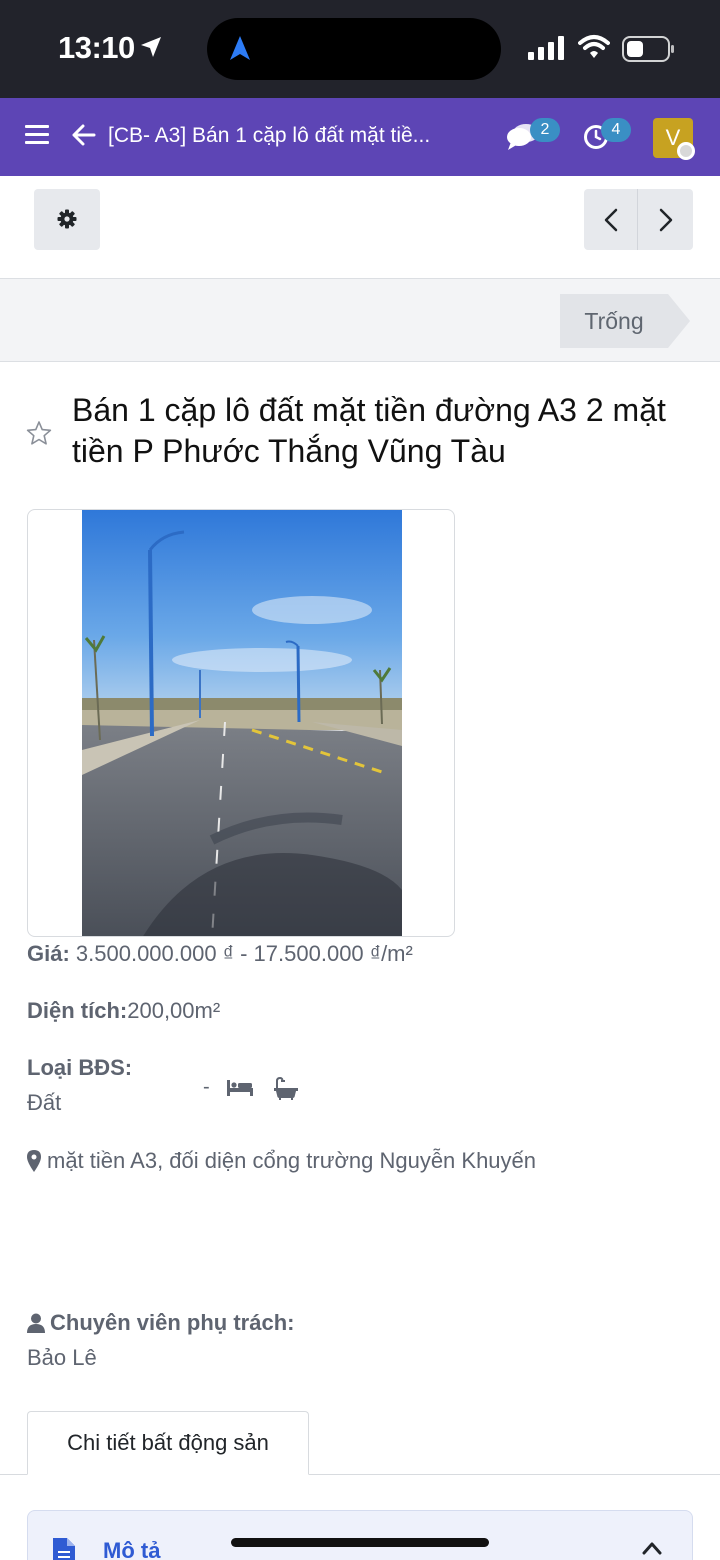  I want to click on battery-icon, so click(649, 51).